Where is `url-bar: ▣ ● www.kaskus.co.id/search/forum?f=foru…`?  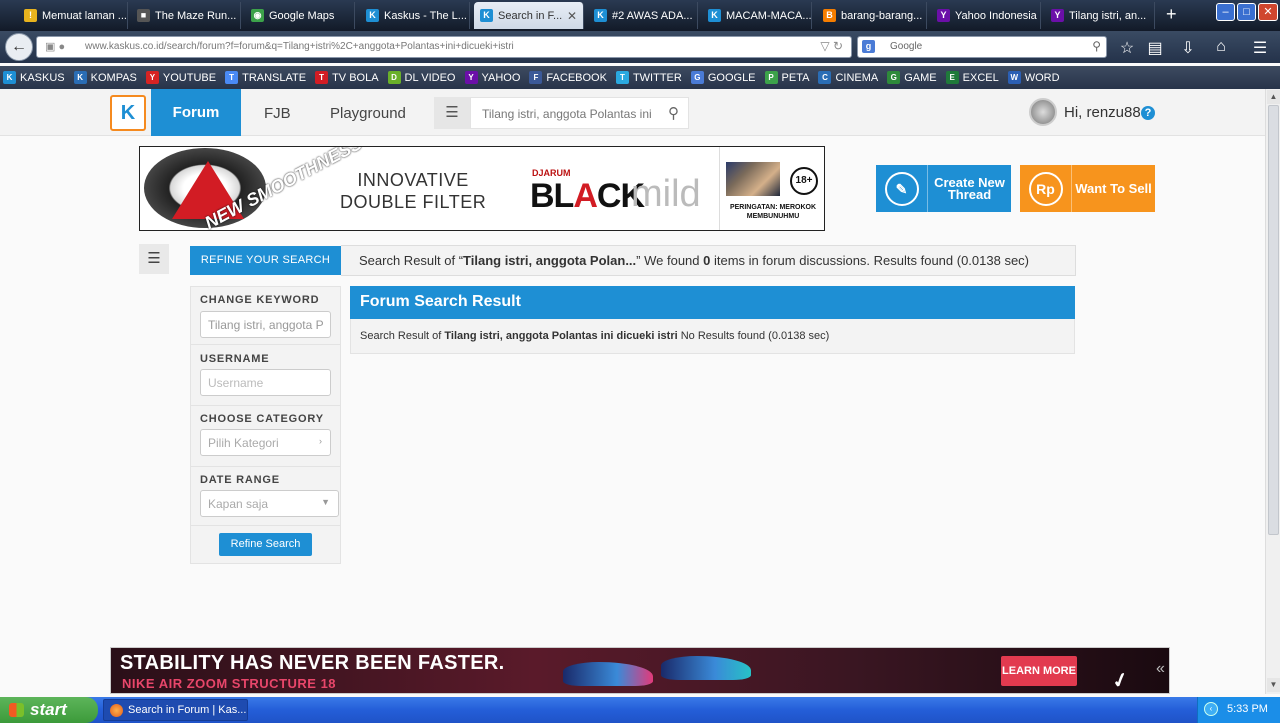
url-bar: ▣ ● www.kaskus.co.id/search/forum?f=foru… is located at coordinates (444, 47).